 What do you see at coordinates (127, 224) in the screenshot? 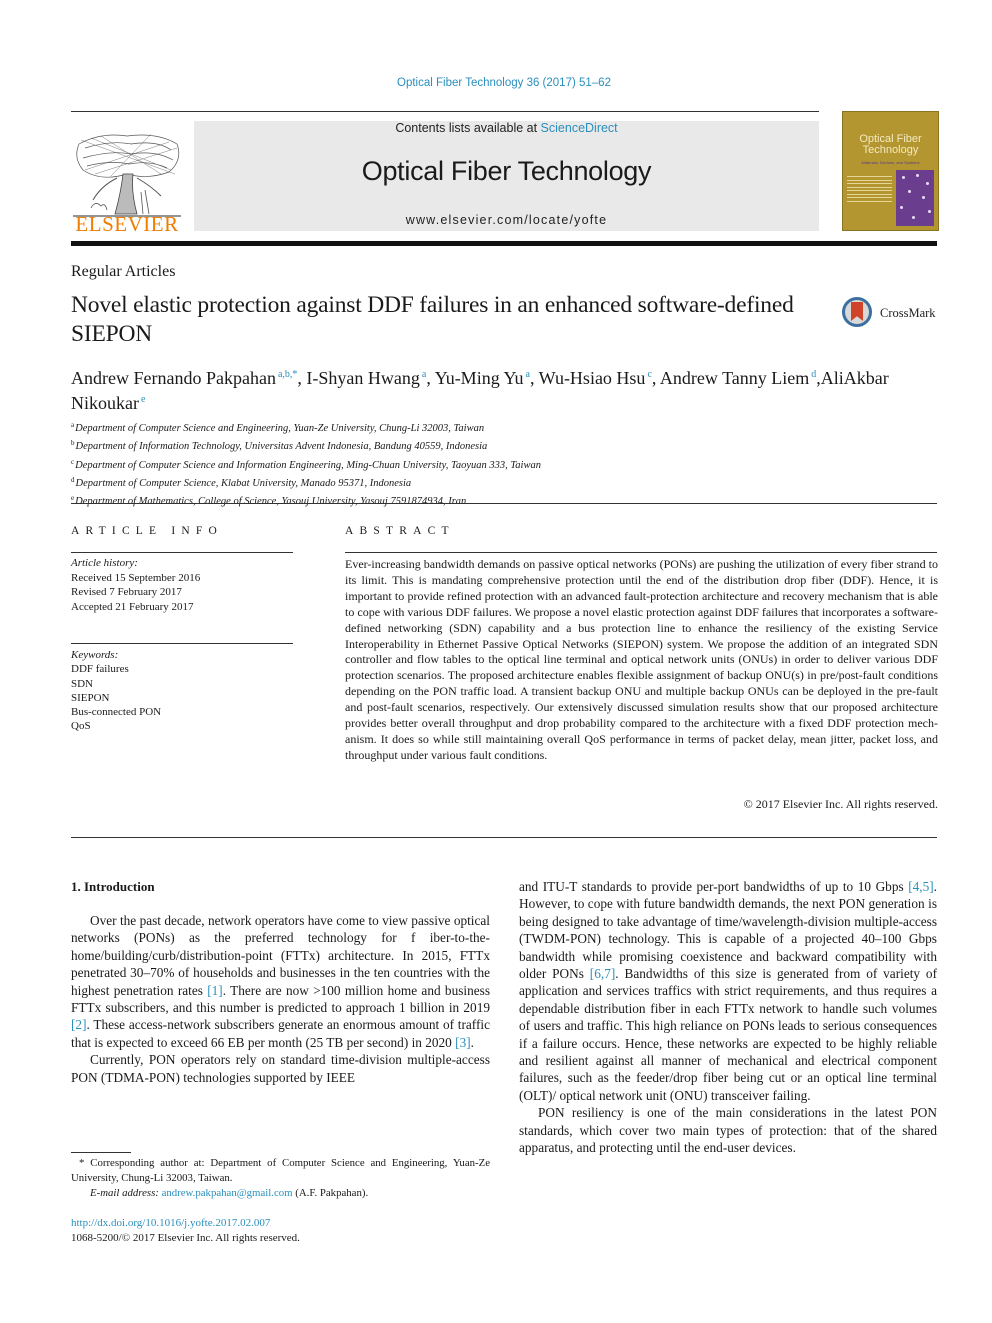
I see `elsevier-wordmark: ELSEVIER` at bounding box center [127, 224].